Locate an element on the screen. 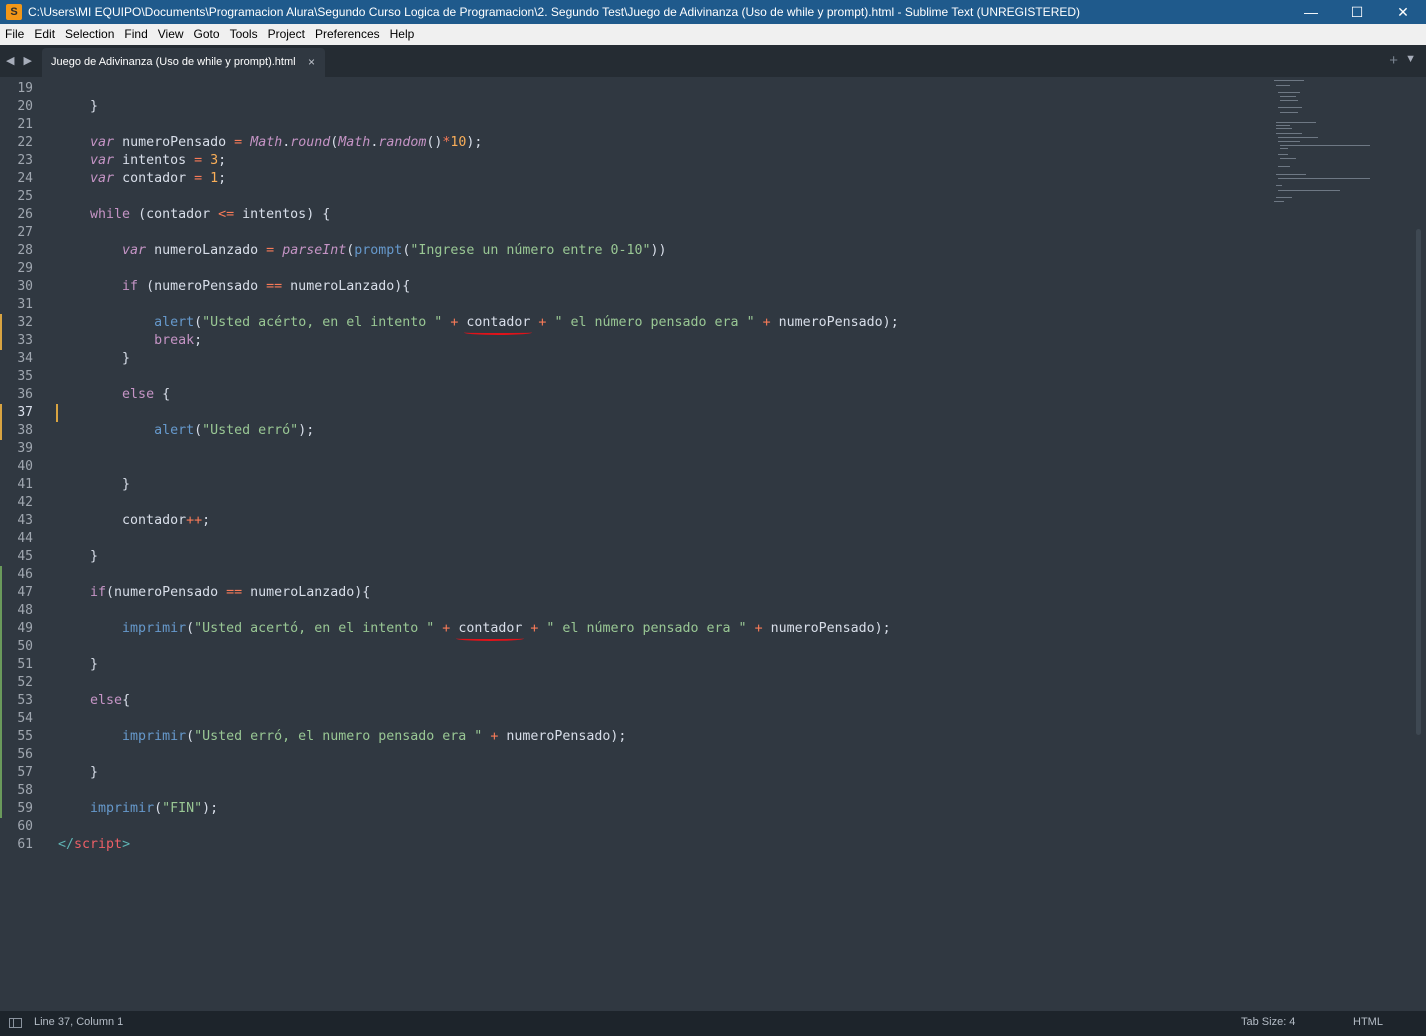  line-number: 41 is located at coordinates (25, 484).